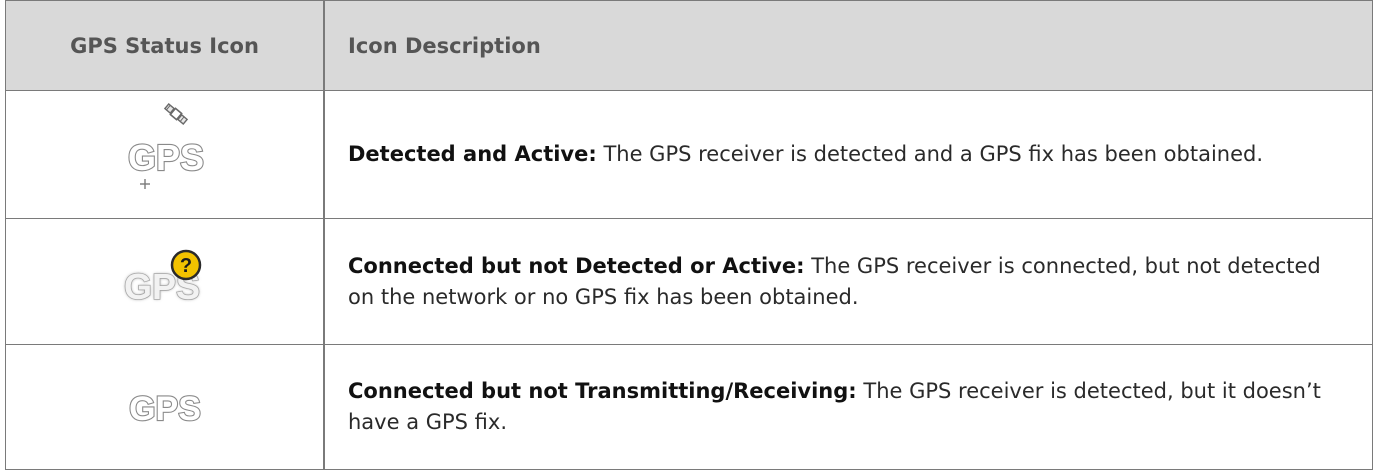  I want to click on question-badge-icon: ?, so click(185, 264).